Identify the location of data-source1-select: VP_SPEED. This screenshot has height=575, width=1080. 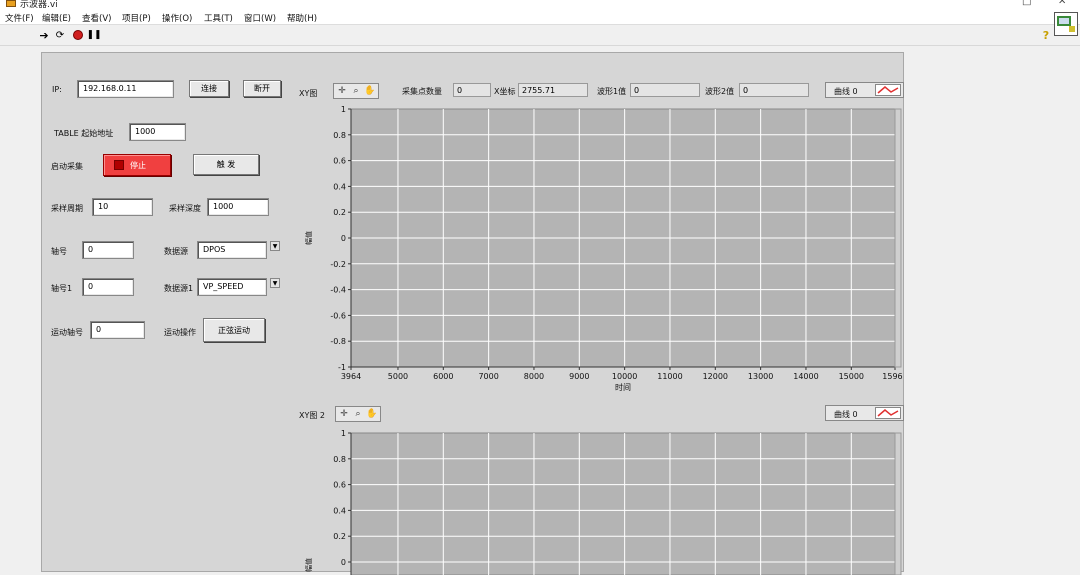
(232, 287).